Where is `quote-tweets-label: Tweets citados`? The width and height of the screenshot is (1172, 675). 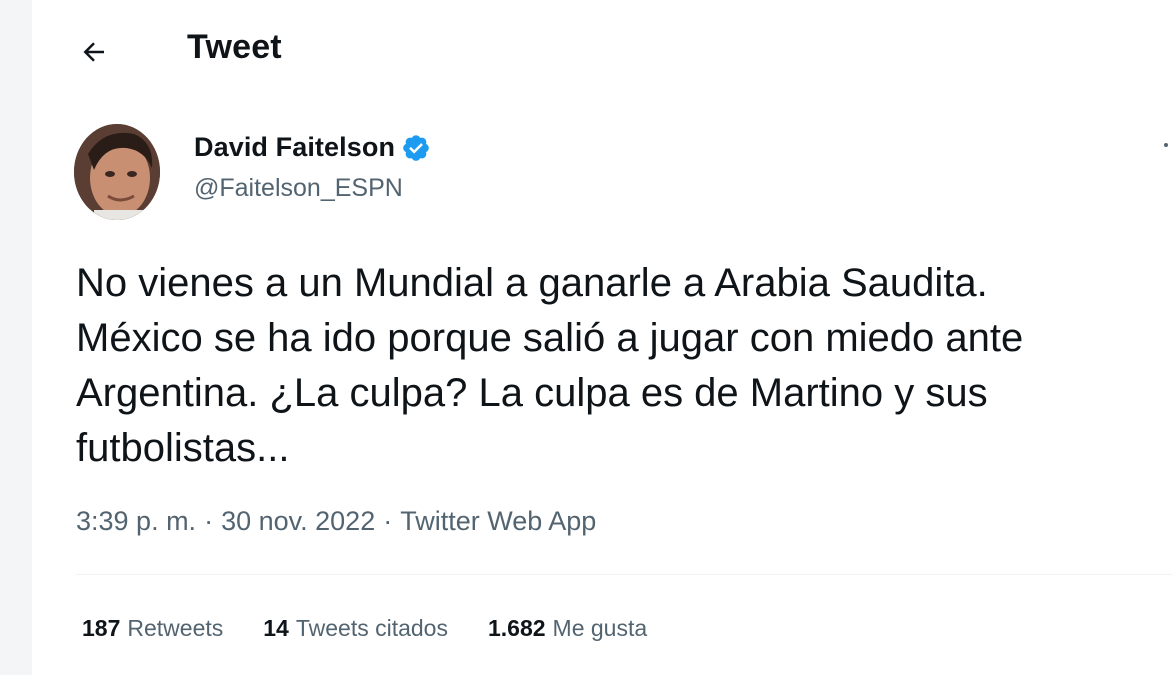 quote-tweets-label: Tweets citados is located at coordinates (371, 628).